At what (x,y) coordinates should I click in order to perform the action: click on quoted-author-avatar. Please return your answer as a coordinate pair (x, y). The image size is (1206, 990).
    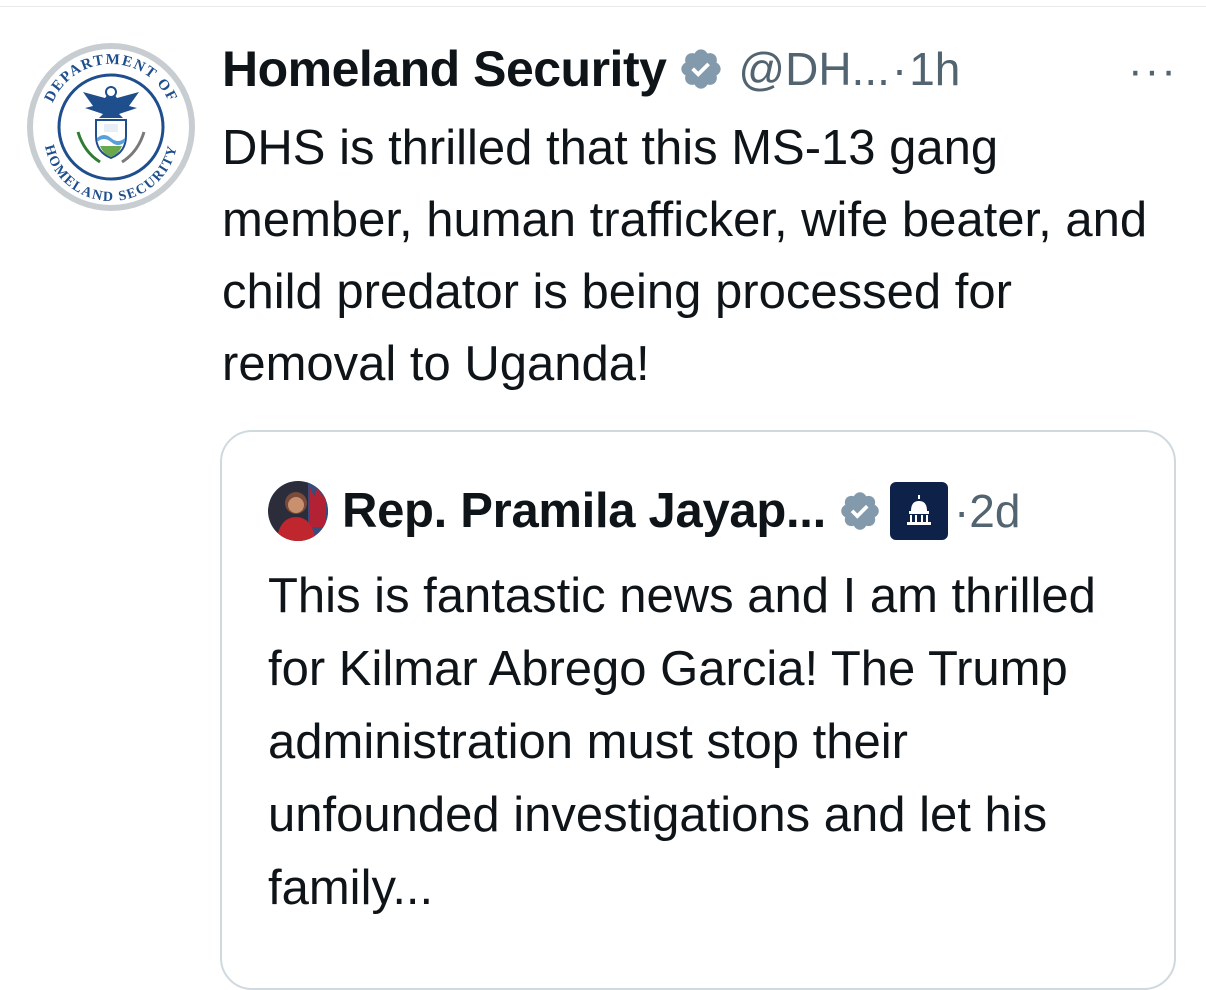
    Looking at the image, I should click on (298, 511).